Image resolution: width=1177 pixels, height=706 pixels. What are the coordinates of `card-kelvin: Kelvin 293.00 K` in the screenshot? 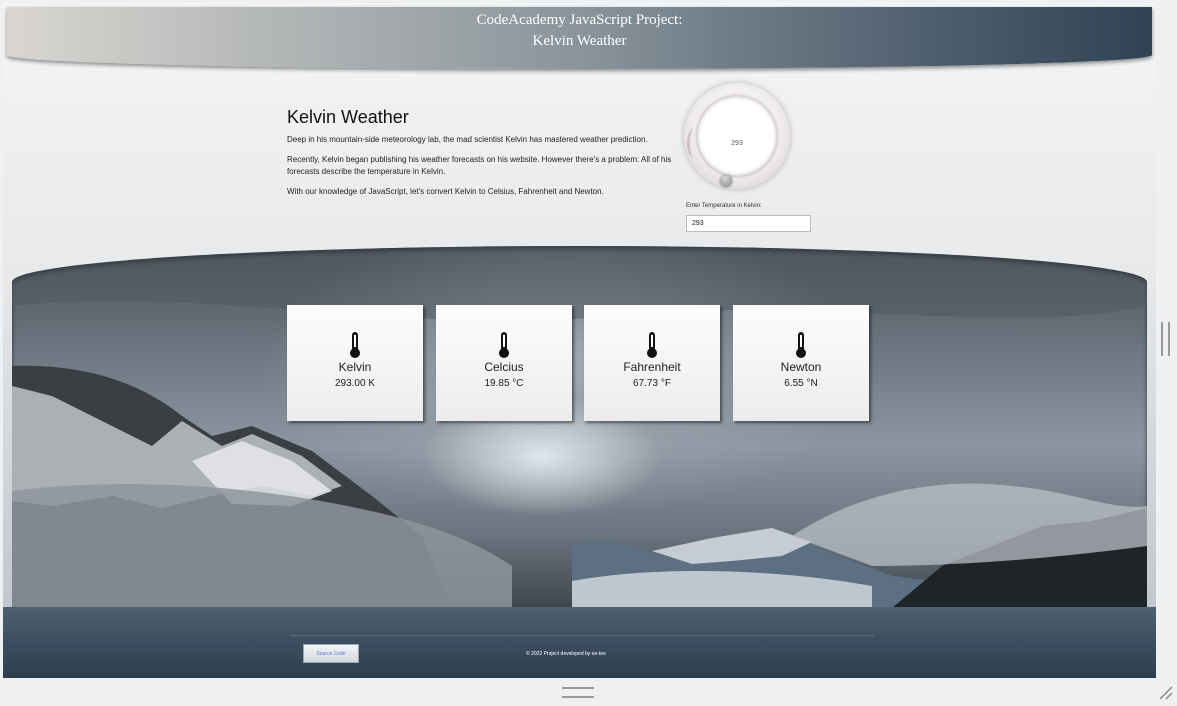 It's located at (355, 363).